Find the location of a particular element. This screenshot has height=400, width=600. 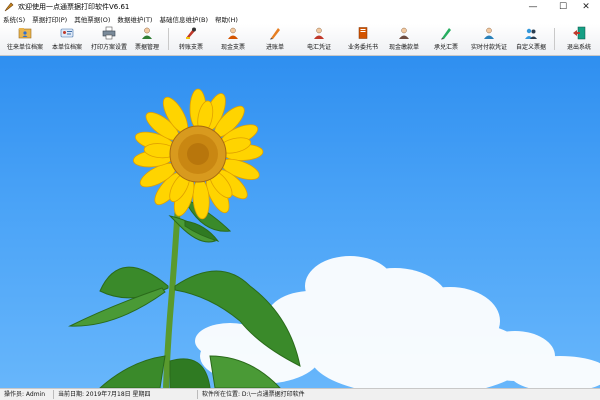

wire-voucher-button: 电汇凭证 is located at coordinates (319, 40).